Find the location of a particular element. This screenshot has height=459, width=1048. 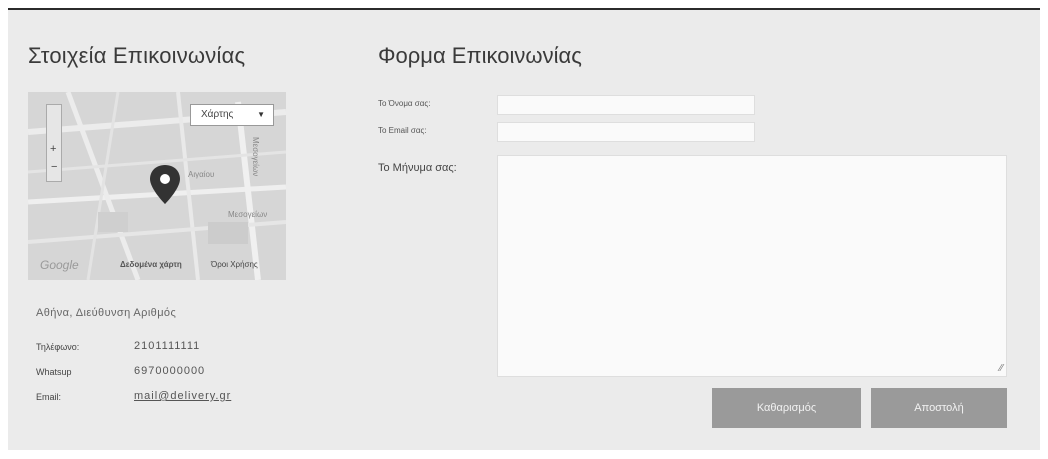

email-input is located at coordinates (626, 132).